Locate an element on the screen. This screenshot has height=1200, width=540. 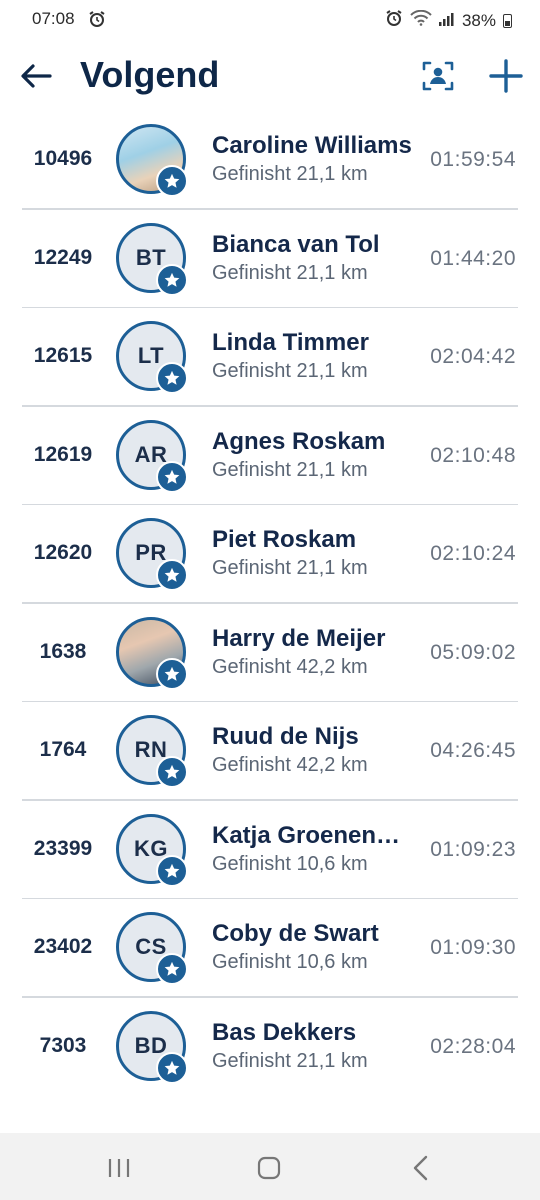
runner-name: Ruud de Nijs is located at coordinates (285, 736).